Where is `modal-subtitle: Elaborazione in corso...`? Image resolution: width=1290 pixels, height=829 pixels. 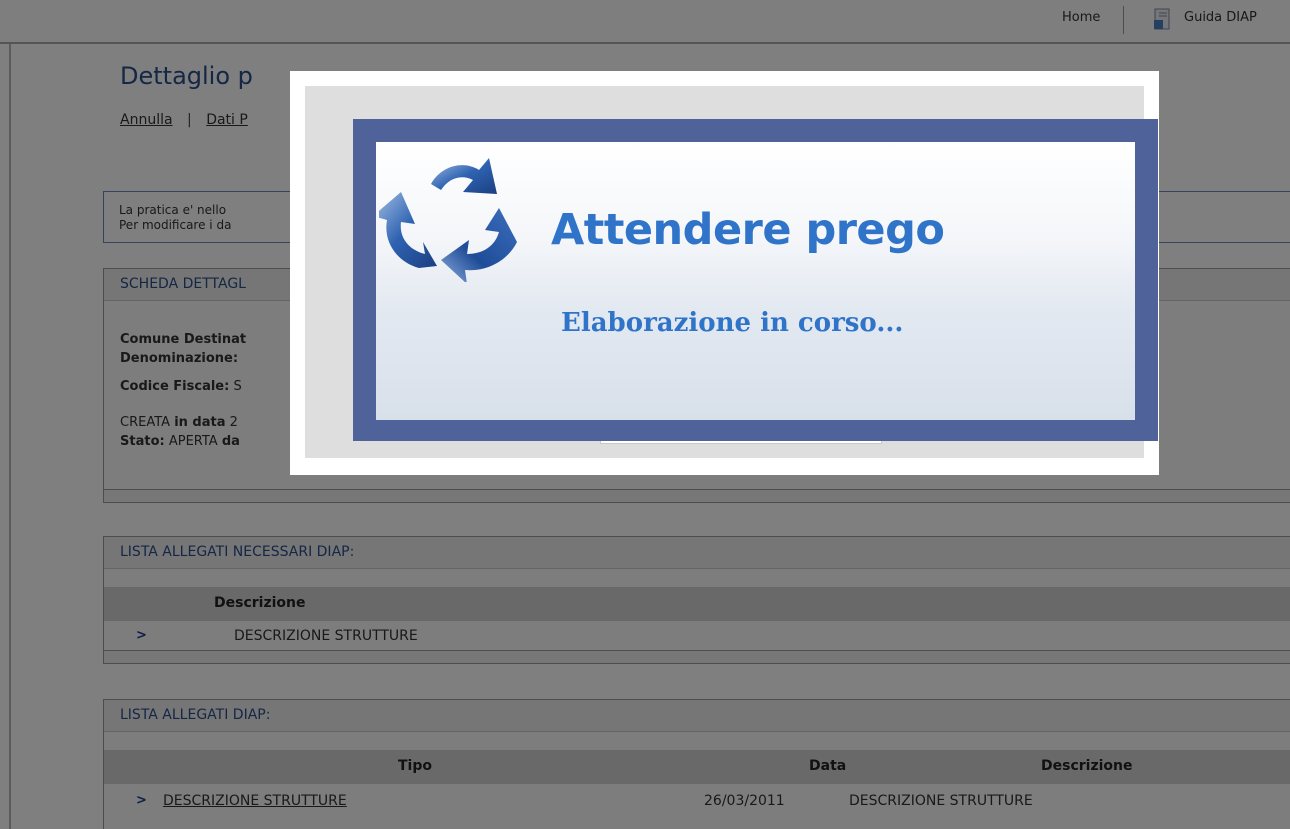 modal-subtitle: Elaborazione in corso... is located at coordinates (732, 323).